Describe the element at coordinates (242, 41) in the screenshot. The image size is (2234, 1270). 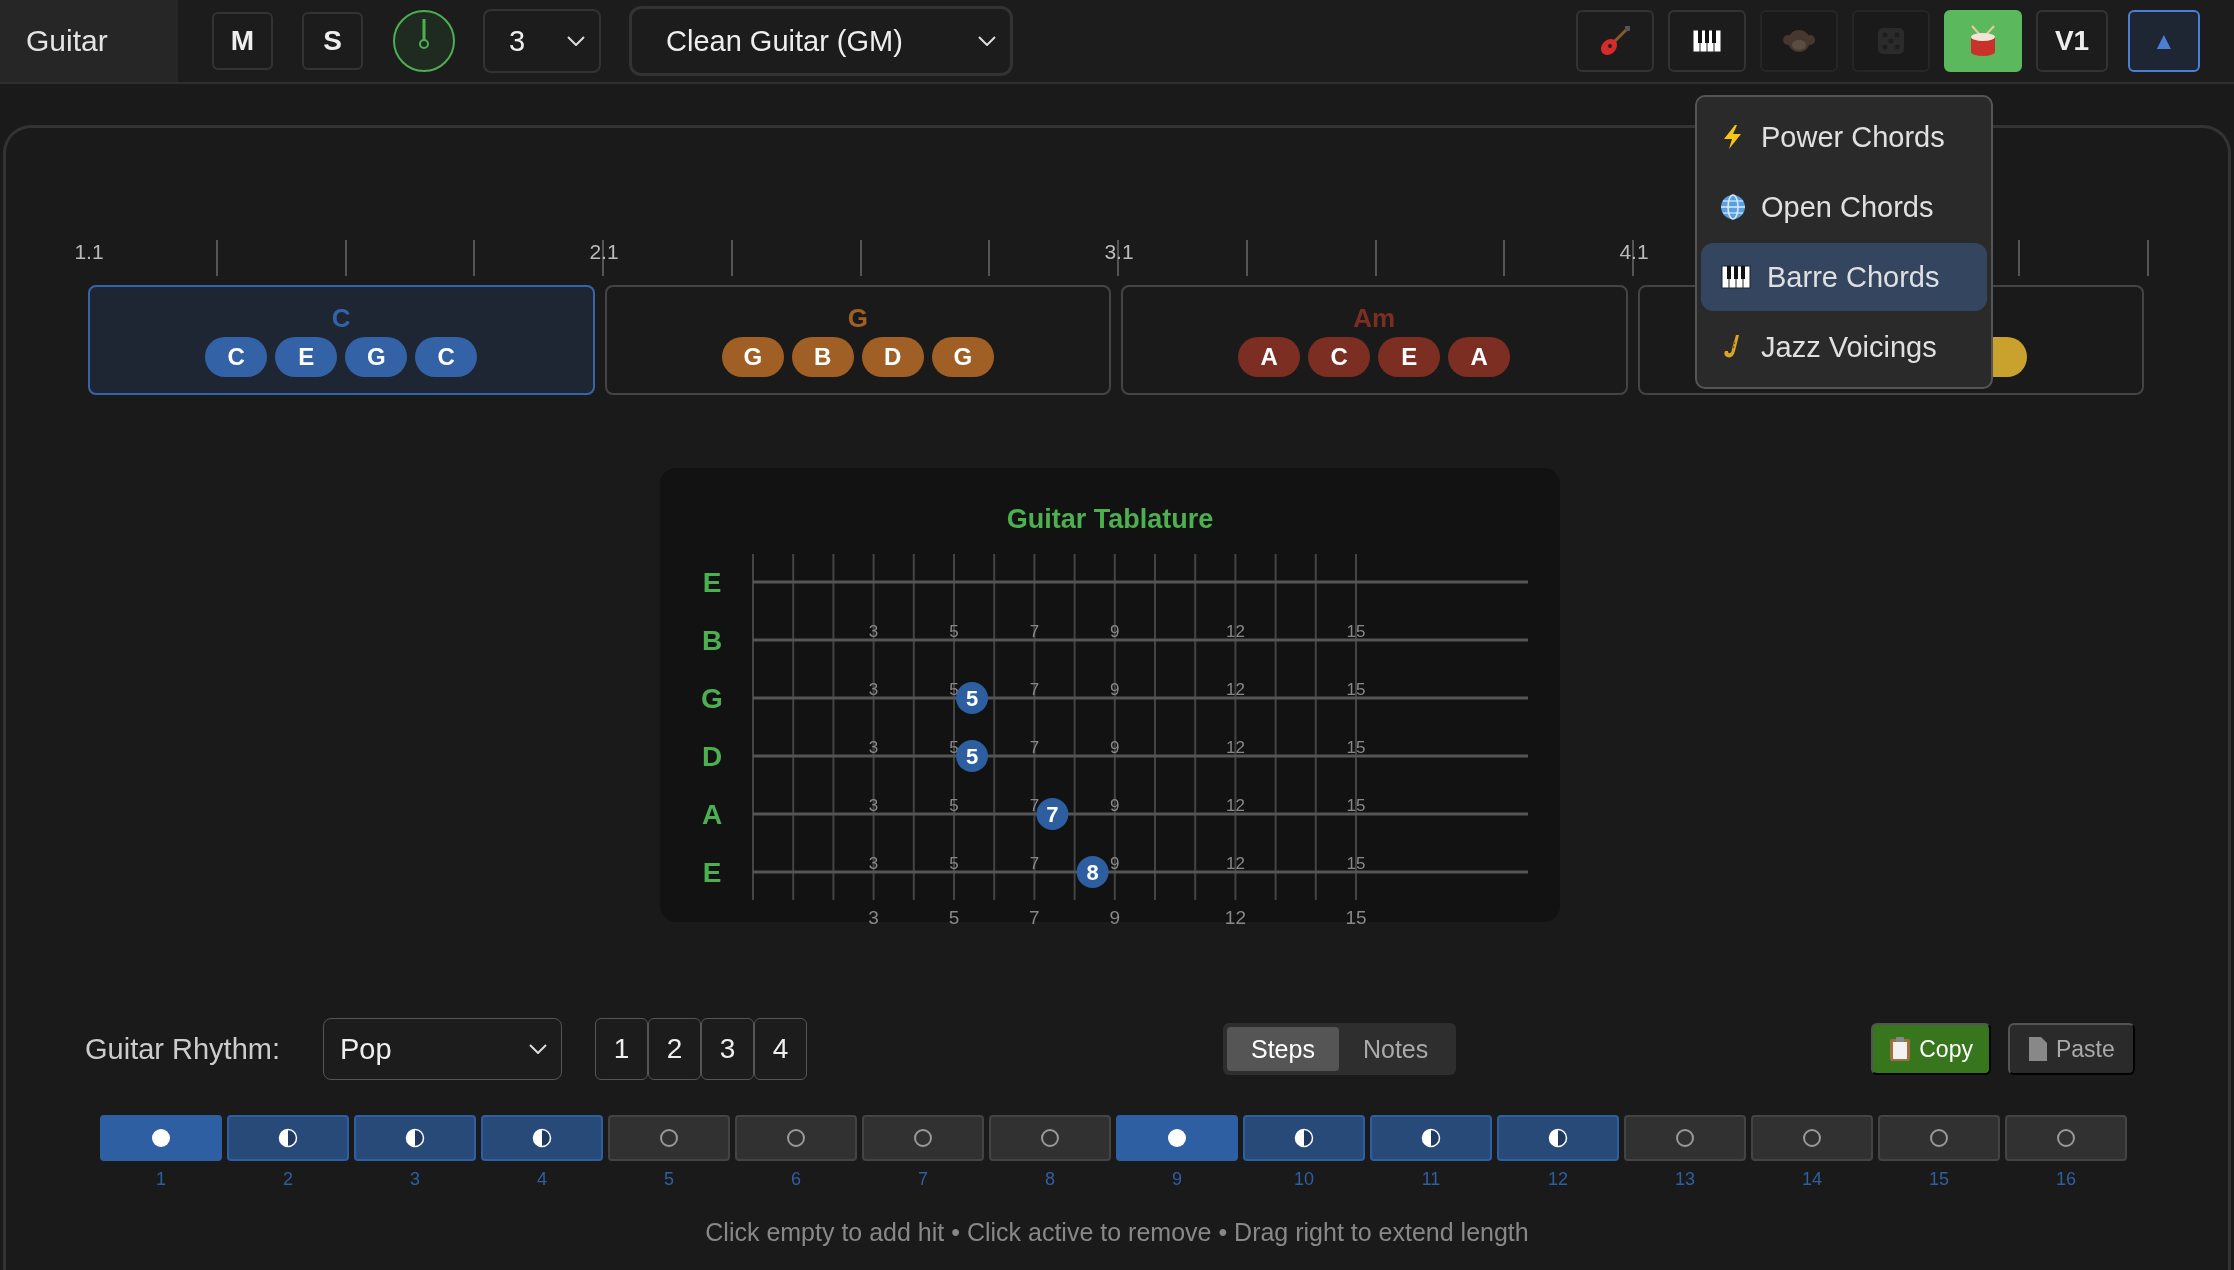
I see `mute-button: M` at that location.